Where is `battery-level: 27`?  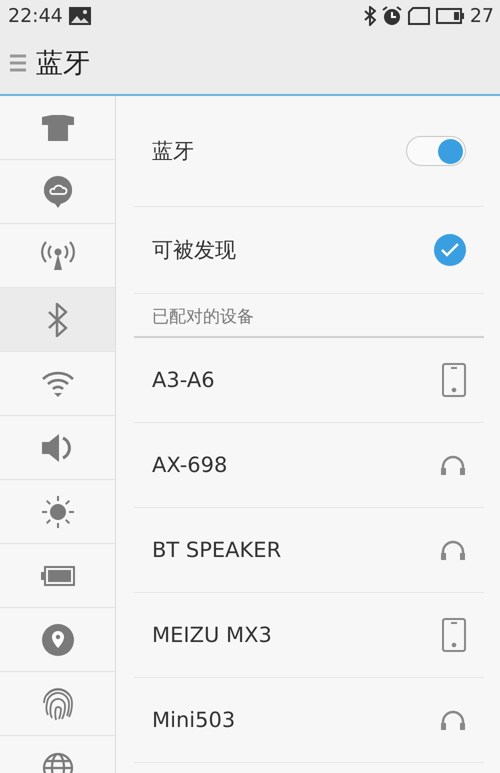
battery-level: 27 is located at coordinates (482, 16).